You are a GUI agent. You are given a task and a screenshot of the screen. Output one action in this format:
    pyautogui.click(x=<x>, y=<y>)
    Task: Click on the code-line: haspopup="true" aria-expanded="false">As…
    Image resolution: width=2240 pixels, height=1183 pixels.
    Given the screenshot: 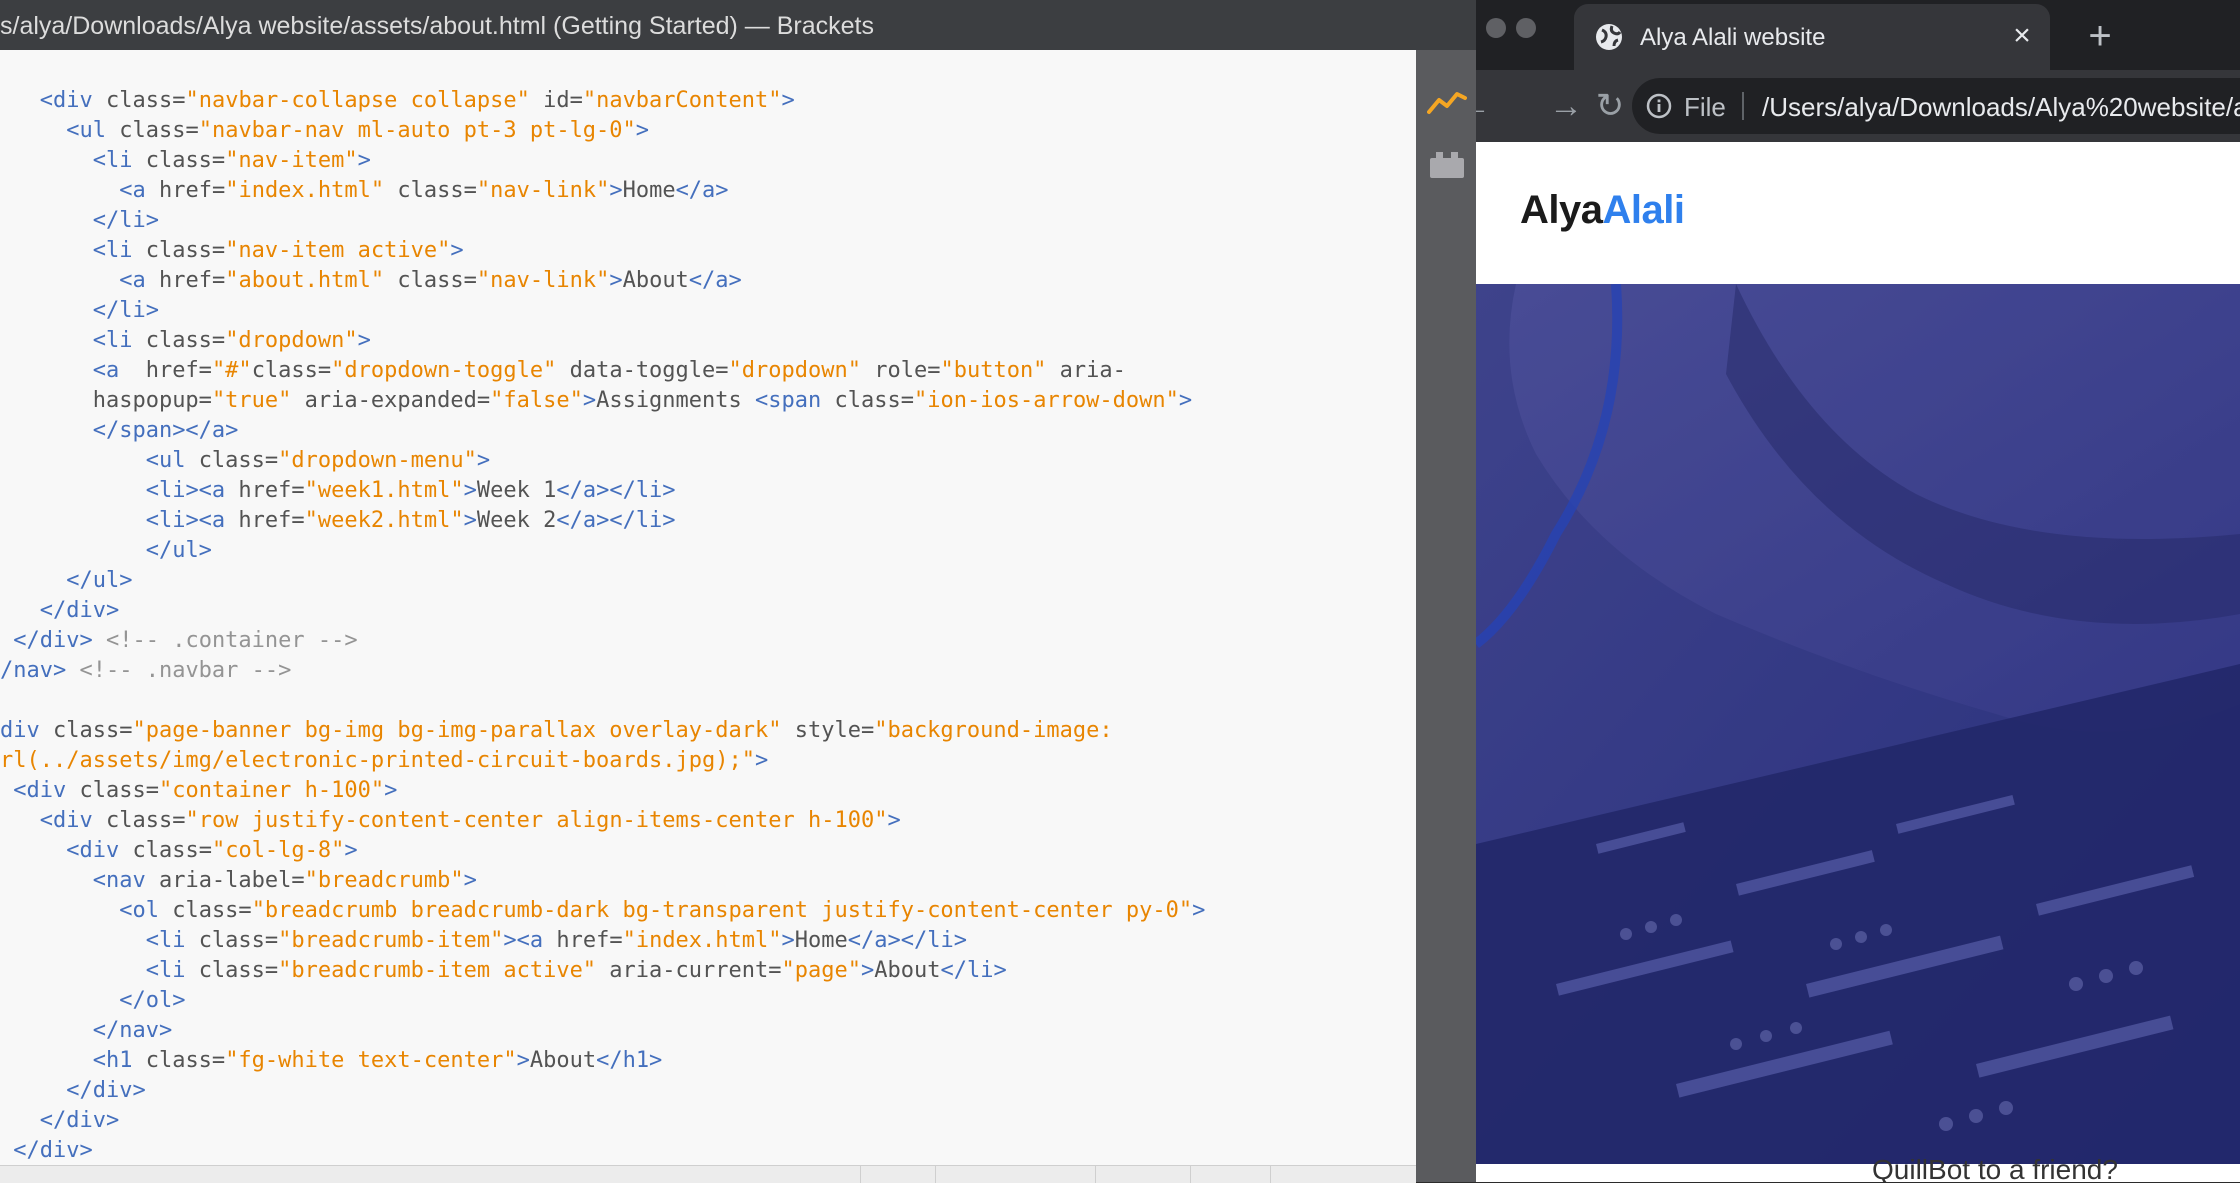 What is the action you would take?
    pyautogui.click(x=602, y=401)
    